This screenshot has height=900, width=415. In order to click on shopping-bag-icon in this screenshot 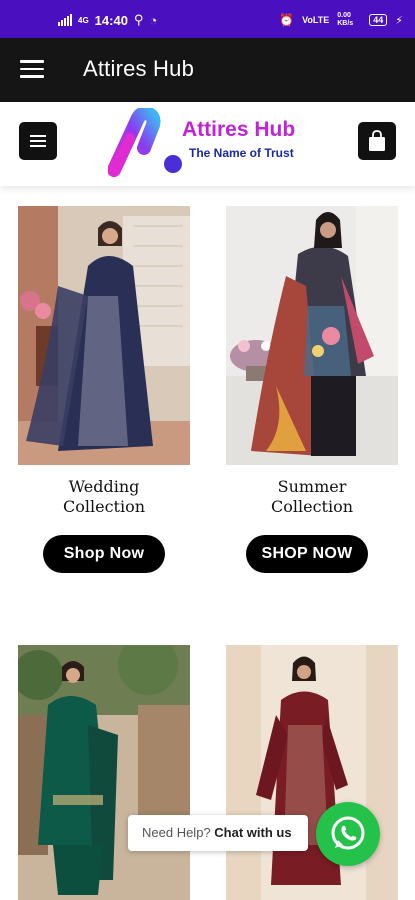, I will do `click(377, 140)`.